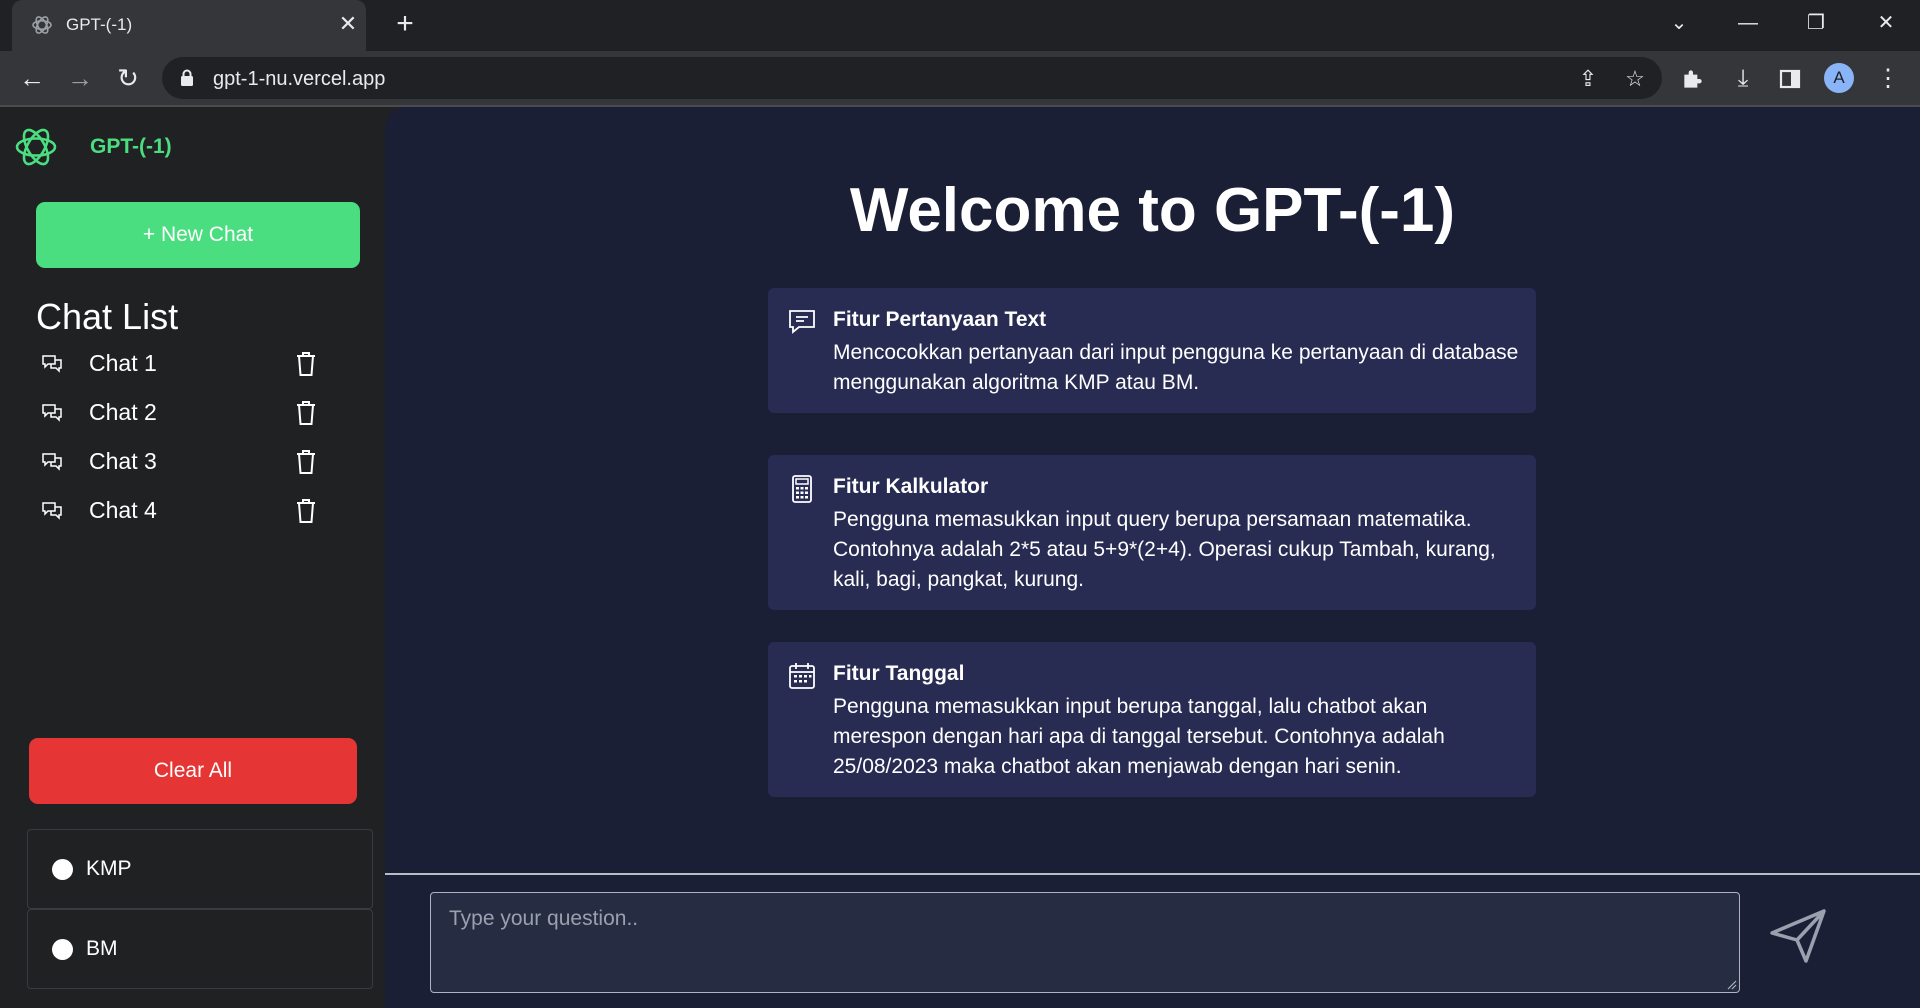 The height and width of the screenshot is (1008, 1920). I want to click on send-icon, so click(1798, 936).